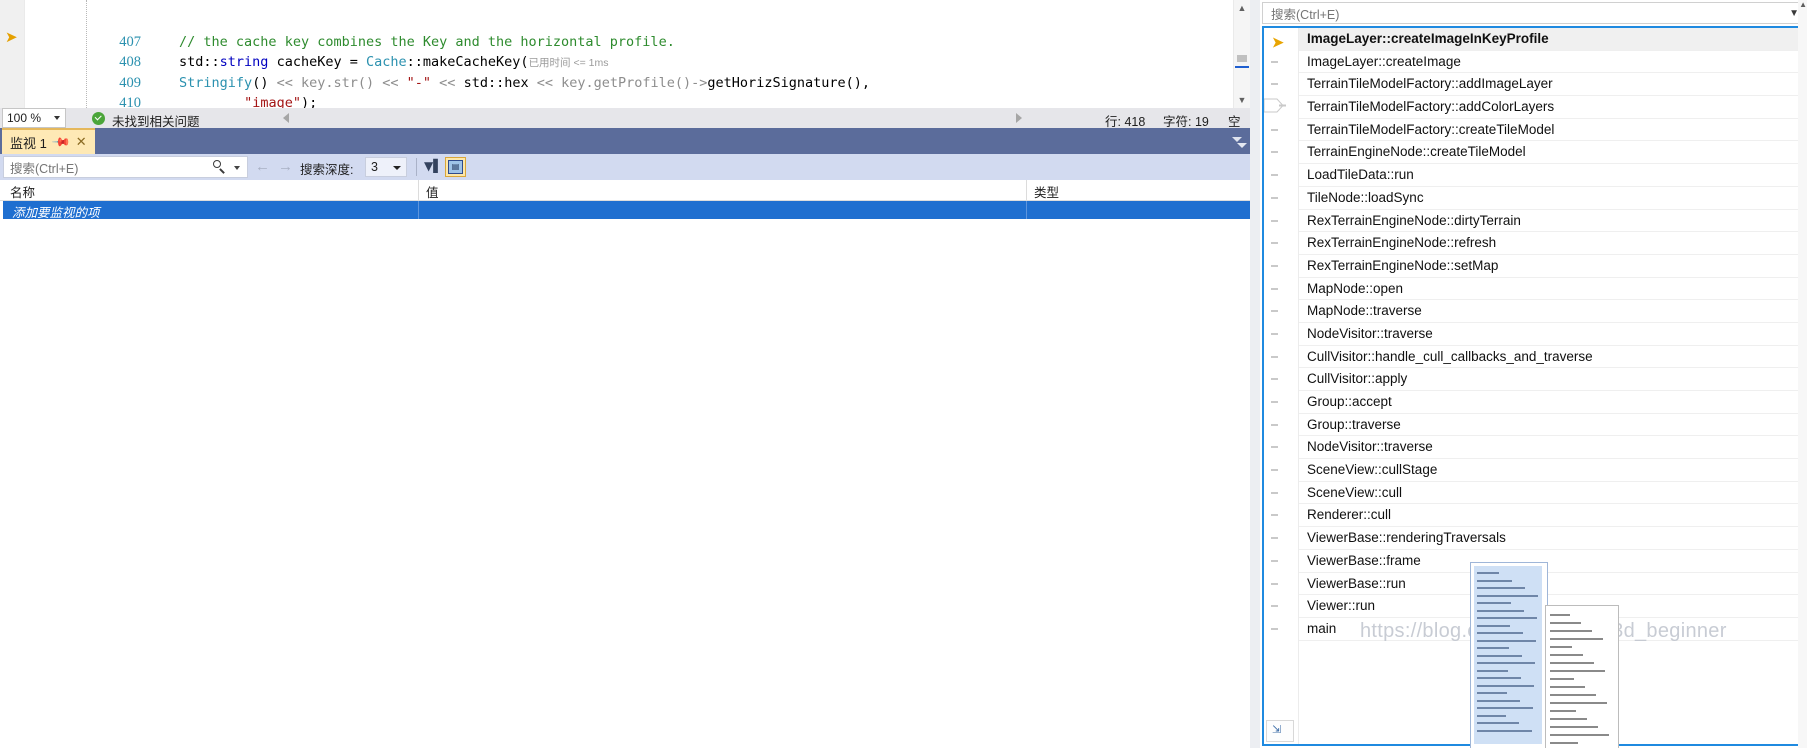  What do you see at coordinates (61, 142) in the screenshot?
I see `pin-icon: 📌` at bounding box center [61, 142].